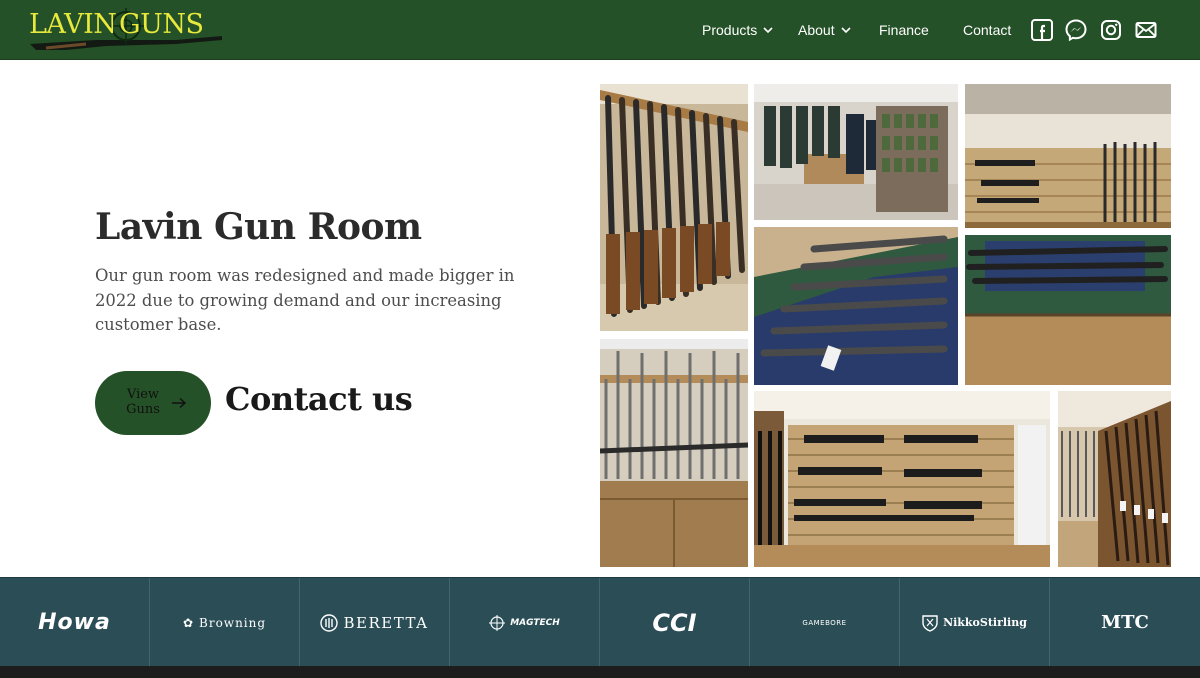 This screenshot has height=678, width=1200. I want to click on brand-howa: Howa, so click(75, 622).